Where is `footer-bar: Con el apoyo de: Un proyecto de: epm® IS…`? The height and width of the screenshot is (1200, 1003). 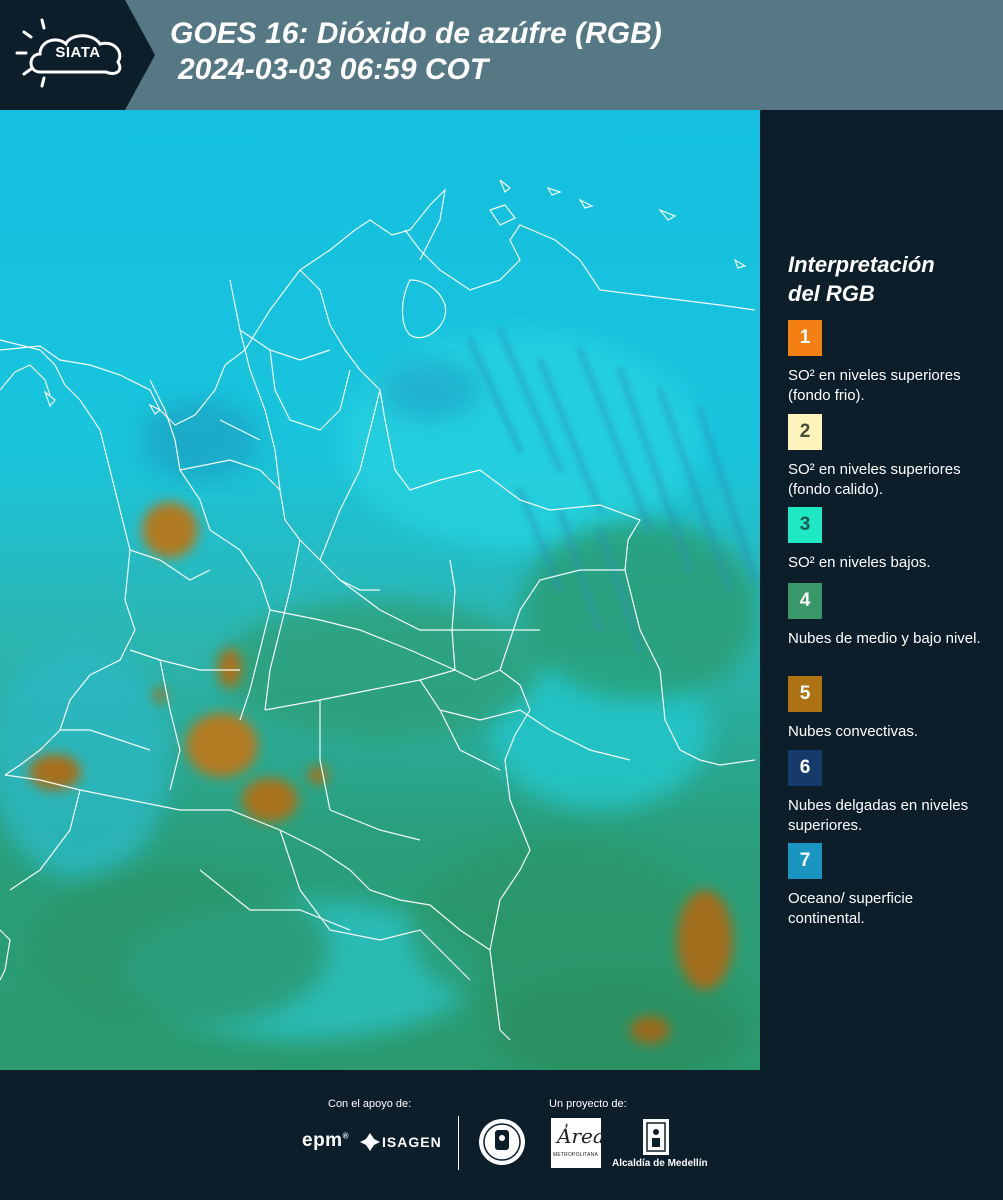 footer-bar: Con el apoyo de: Un proyecto de: epm® IS… is located at coordinates (501, 1135).